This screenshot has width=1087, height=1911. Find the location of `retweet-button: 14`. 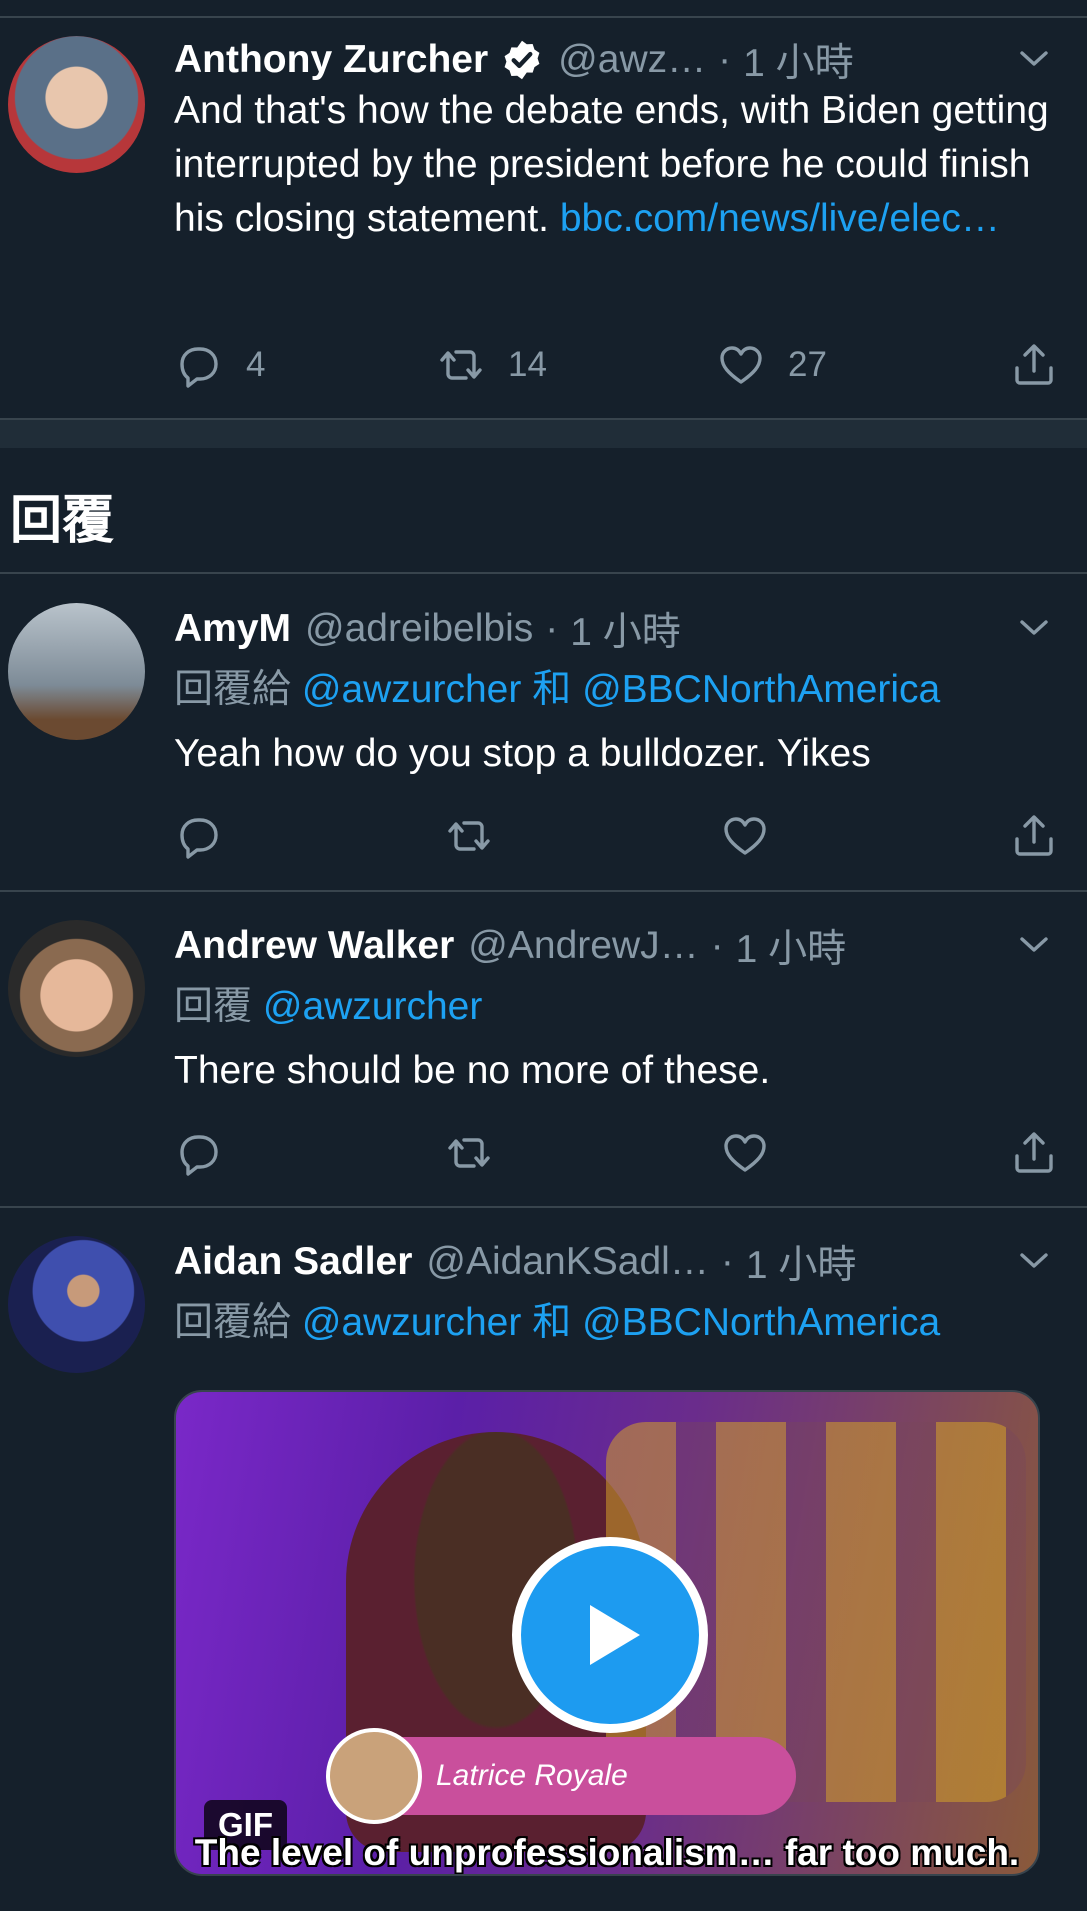

retweet-button: 14 is located at coordinates (491, 365).